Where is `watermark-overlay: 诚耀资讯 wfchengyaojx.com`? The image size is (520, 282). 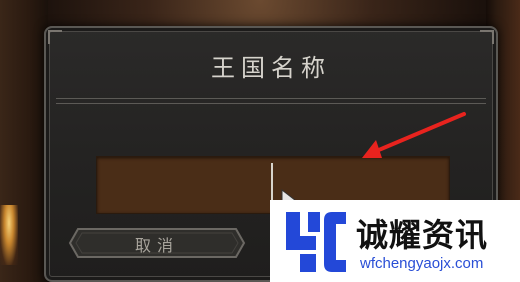
watermark-overlay: 诚耀资讯 wfchengyaojx.com is located at coordinates (395, 241).